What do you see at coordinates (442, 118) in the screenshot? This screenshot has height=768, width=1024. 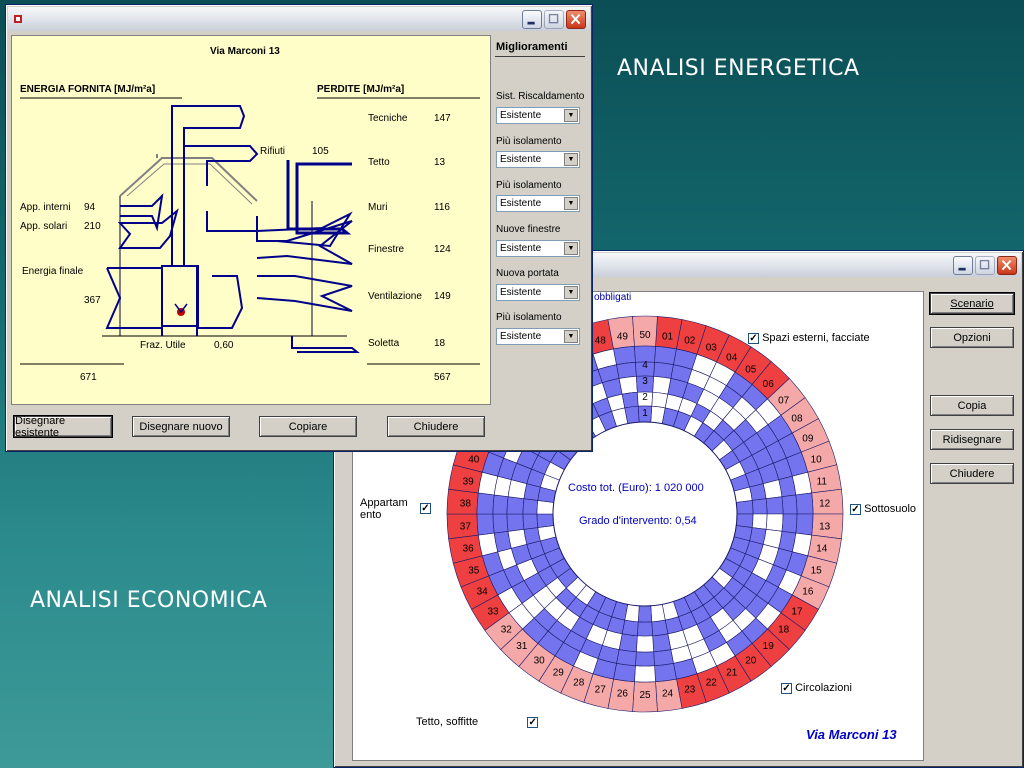 I see `loss-tecniche-value: 147` at bounding box center [442, 118].